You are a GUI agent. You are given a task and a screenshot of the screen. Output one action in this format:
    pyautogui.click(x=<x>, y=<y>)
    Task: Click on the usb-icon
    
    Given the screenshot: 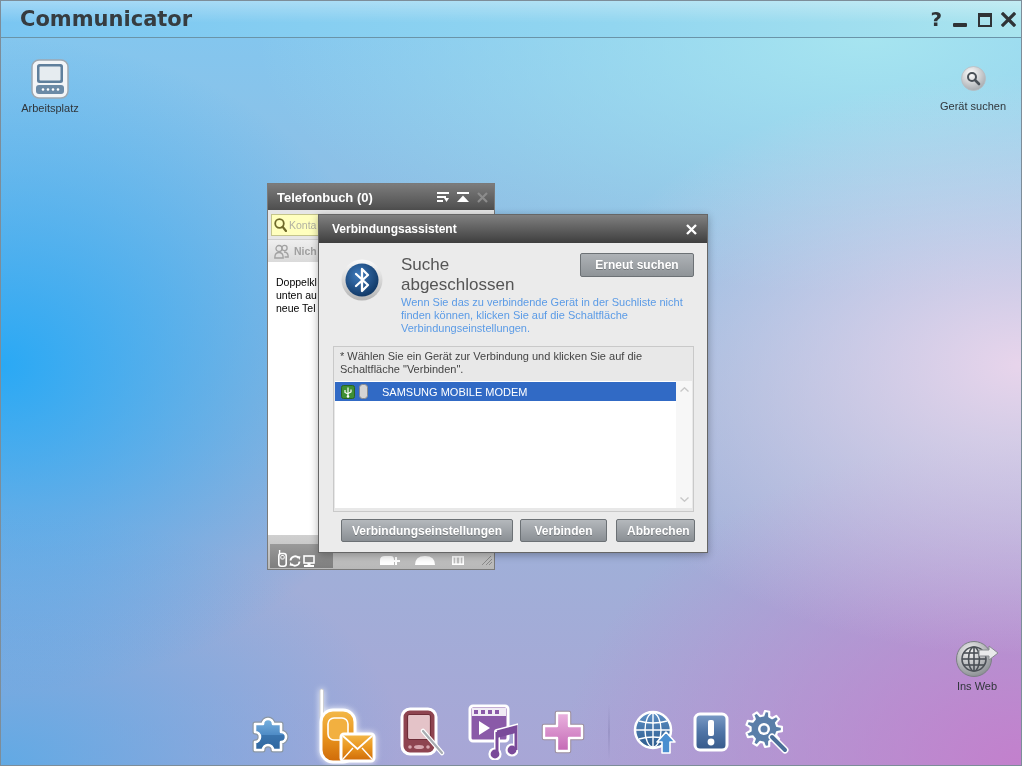 What is the action you would take?
    pyautogui.click(x=348, y=391)
    